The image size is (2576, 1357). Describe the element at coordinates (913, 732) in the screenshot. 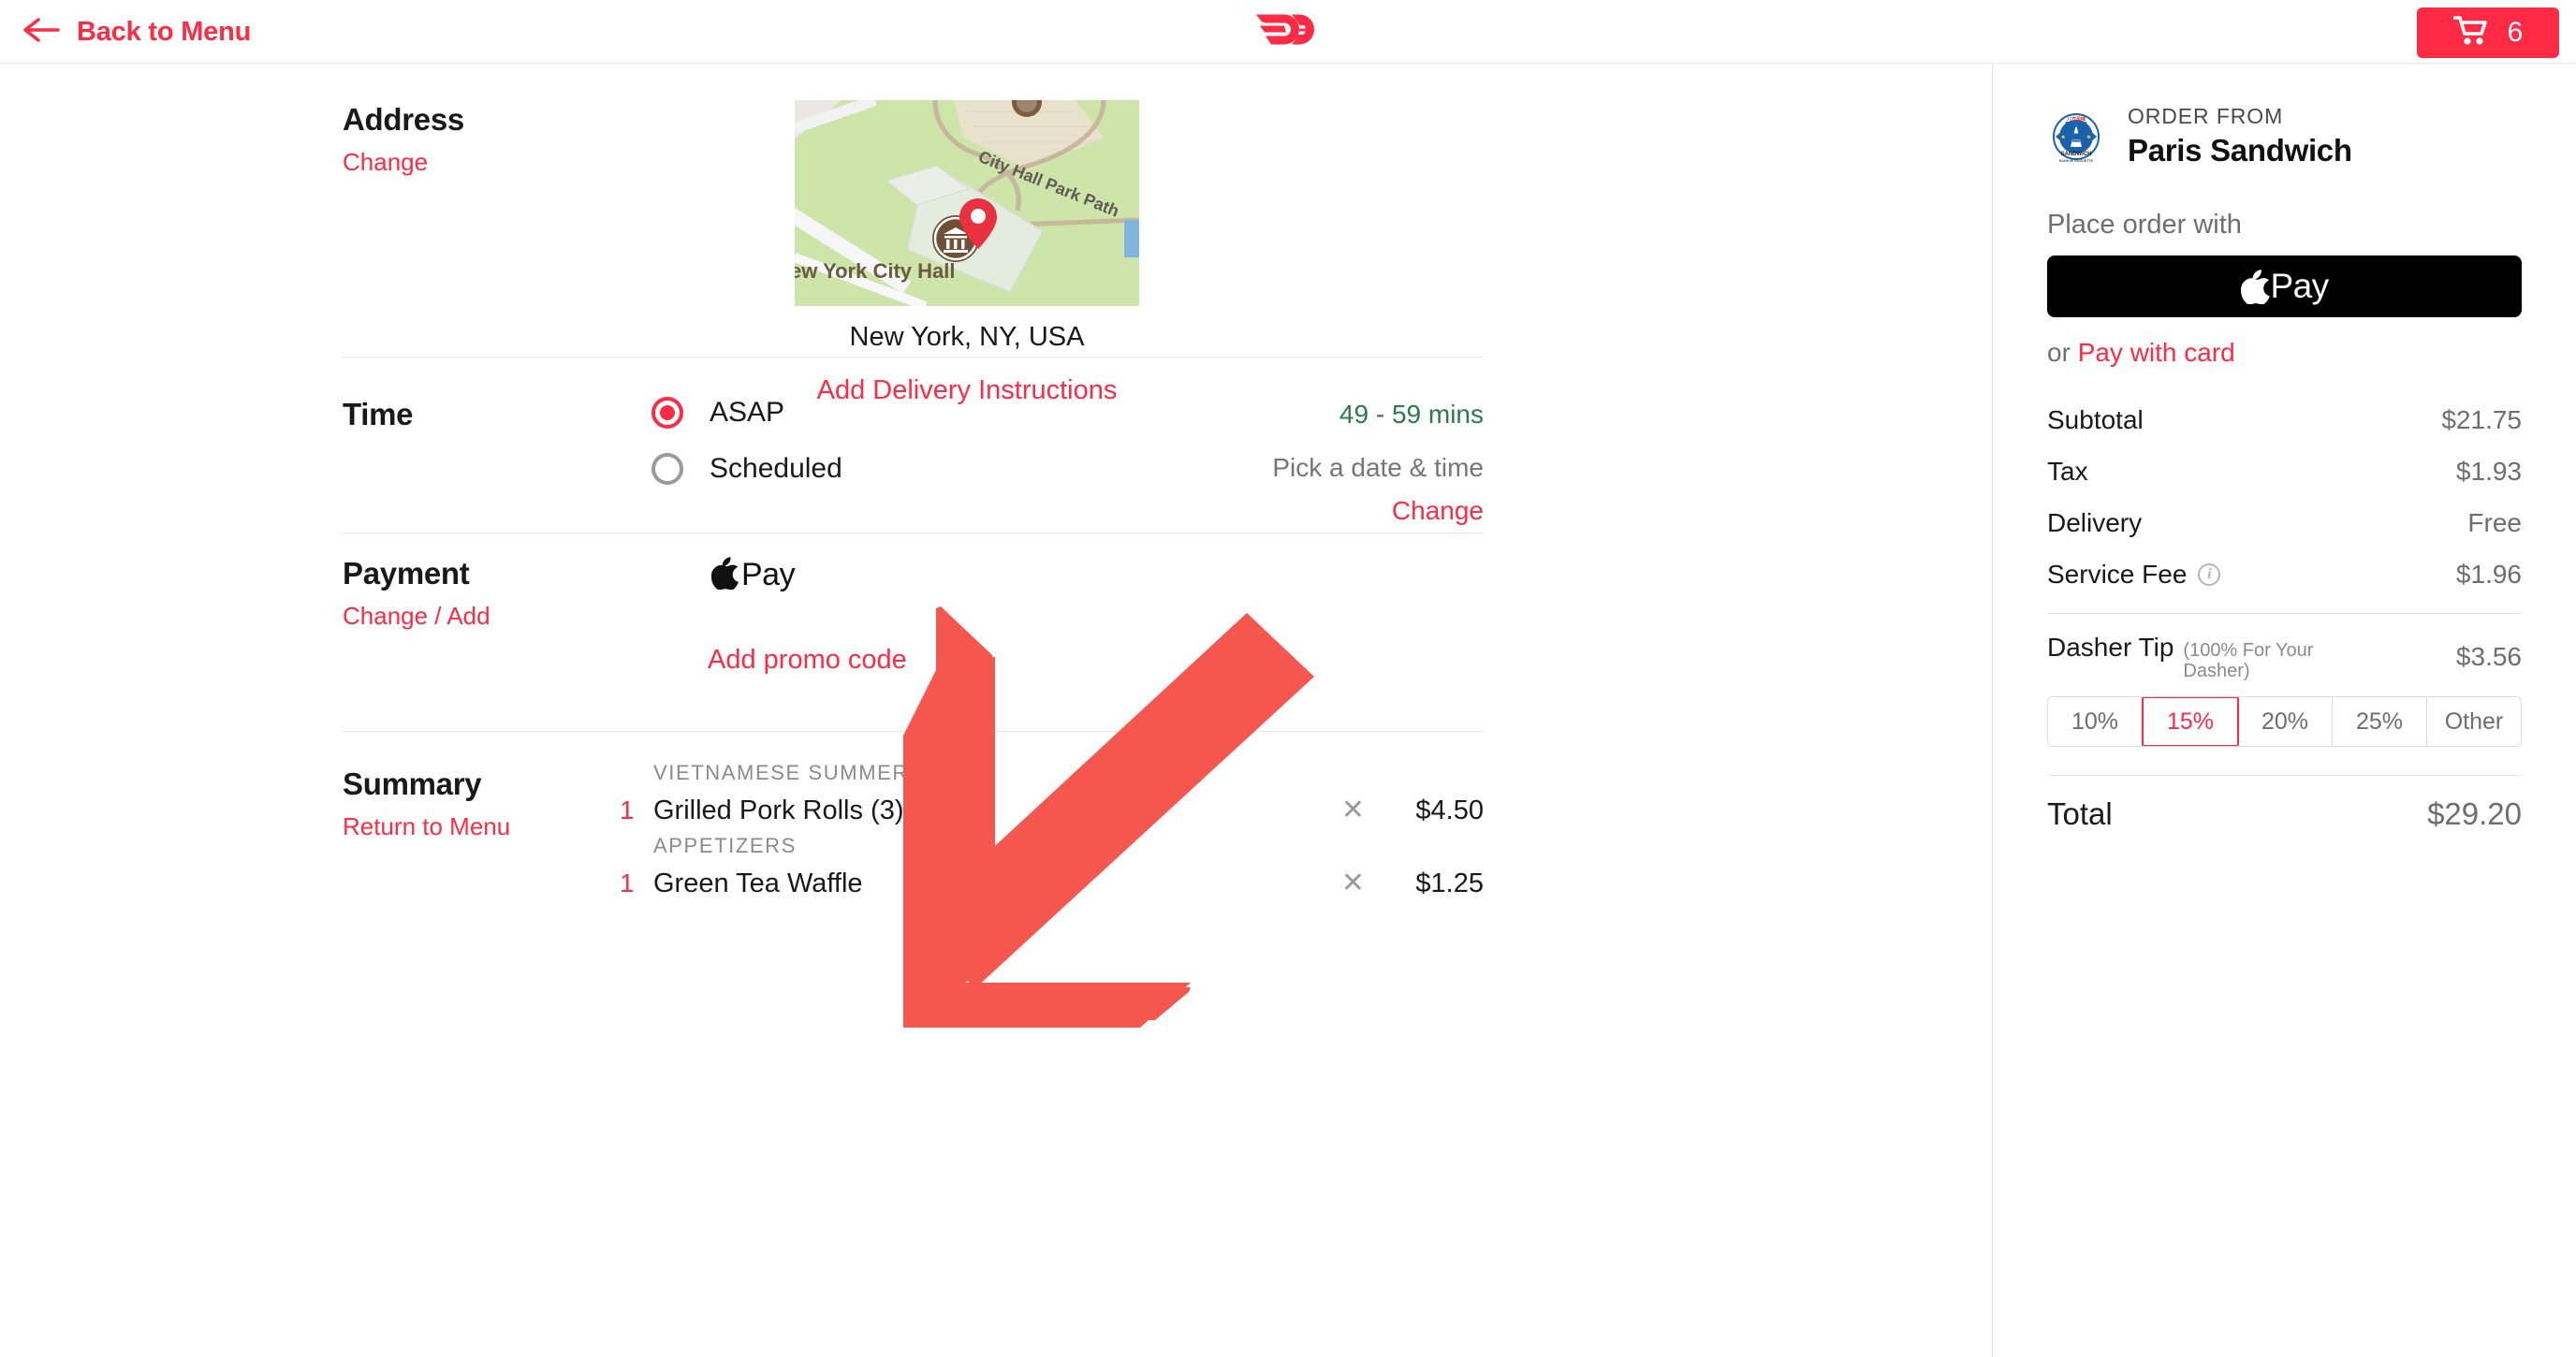

I see `divider-payment-summary` at that location.